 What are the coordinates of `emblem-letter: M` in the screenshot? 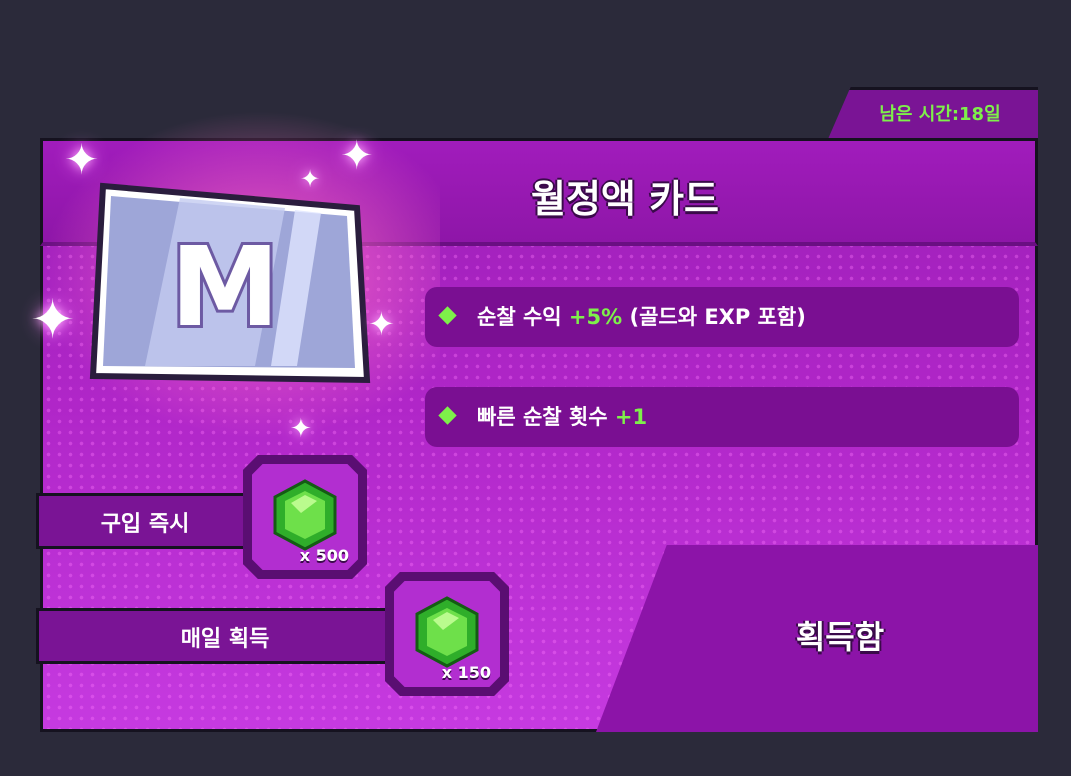 It's located at (224, 287).